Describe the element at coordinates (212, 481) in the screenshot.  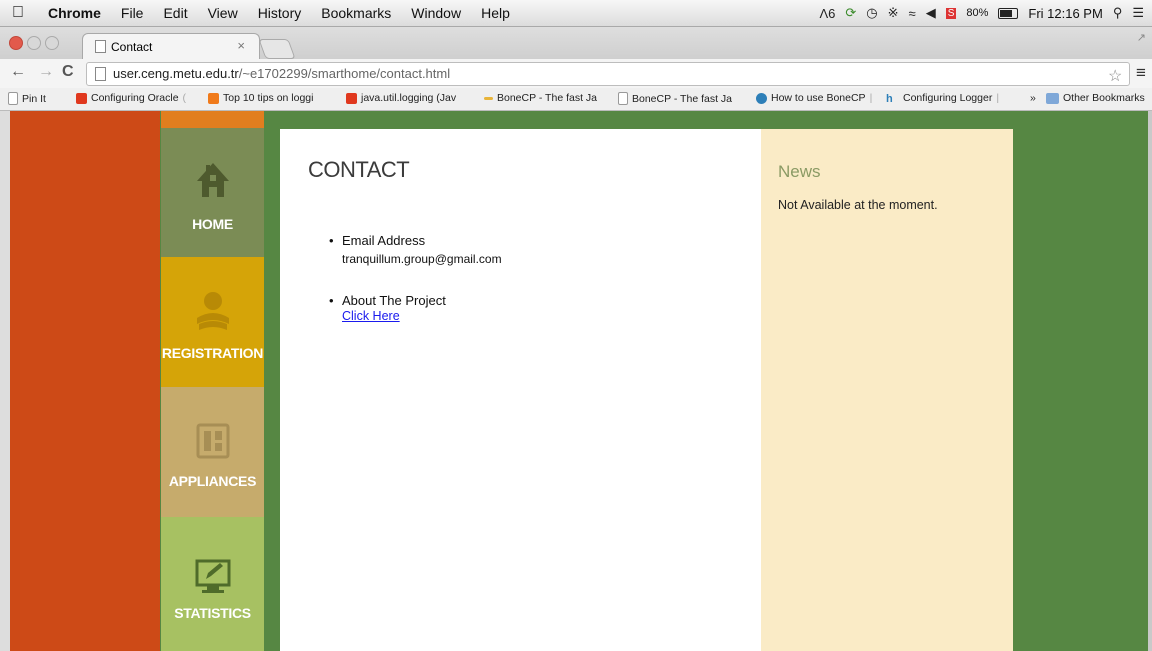
I see `nav-appliances-label: APPLIANCES` at that location.